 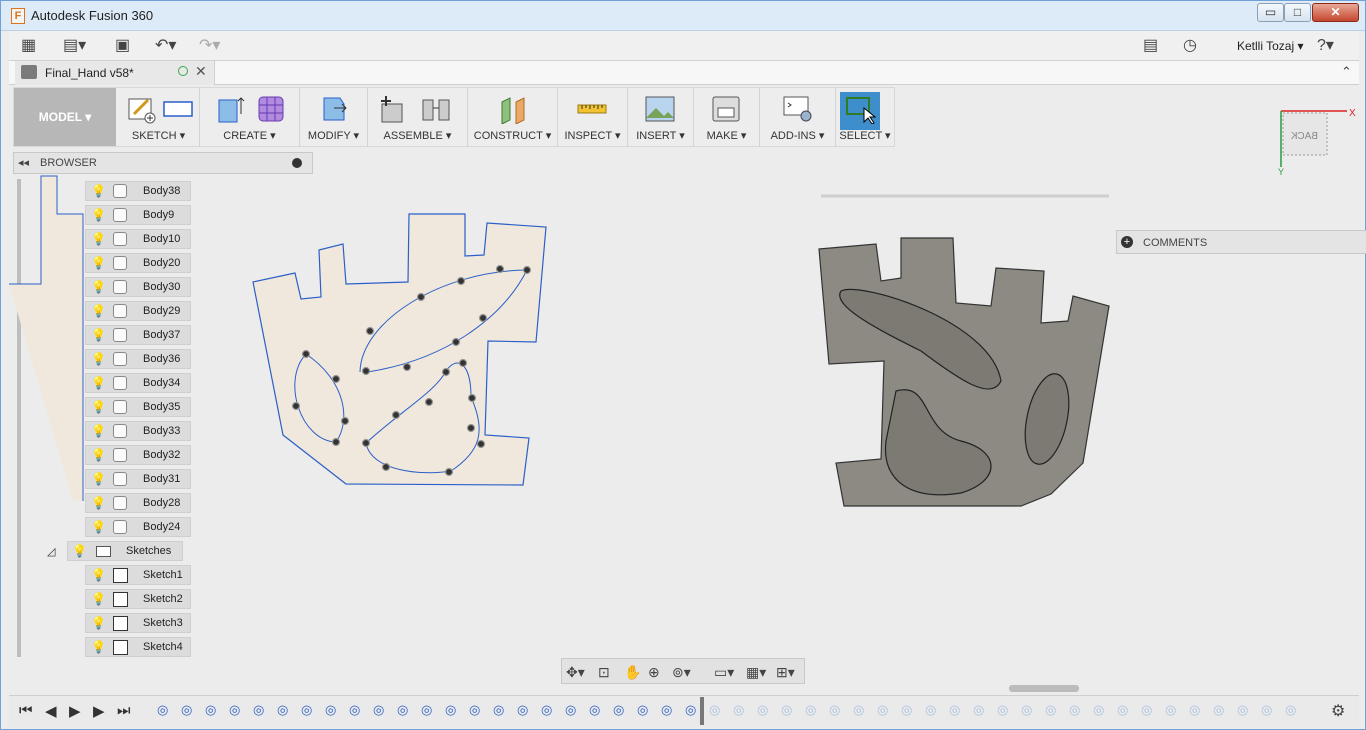 What do you see at coordinates (1127, 242) in the screenshot?
I see `add-comment-icon: +` at bounding box center [1127, 242].